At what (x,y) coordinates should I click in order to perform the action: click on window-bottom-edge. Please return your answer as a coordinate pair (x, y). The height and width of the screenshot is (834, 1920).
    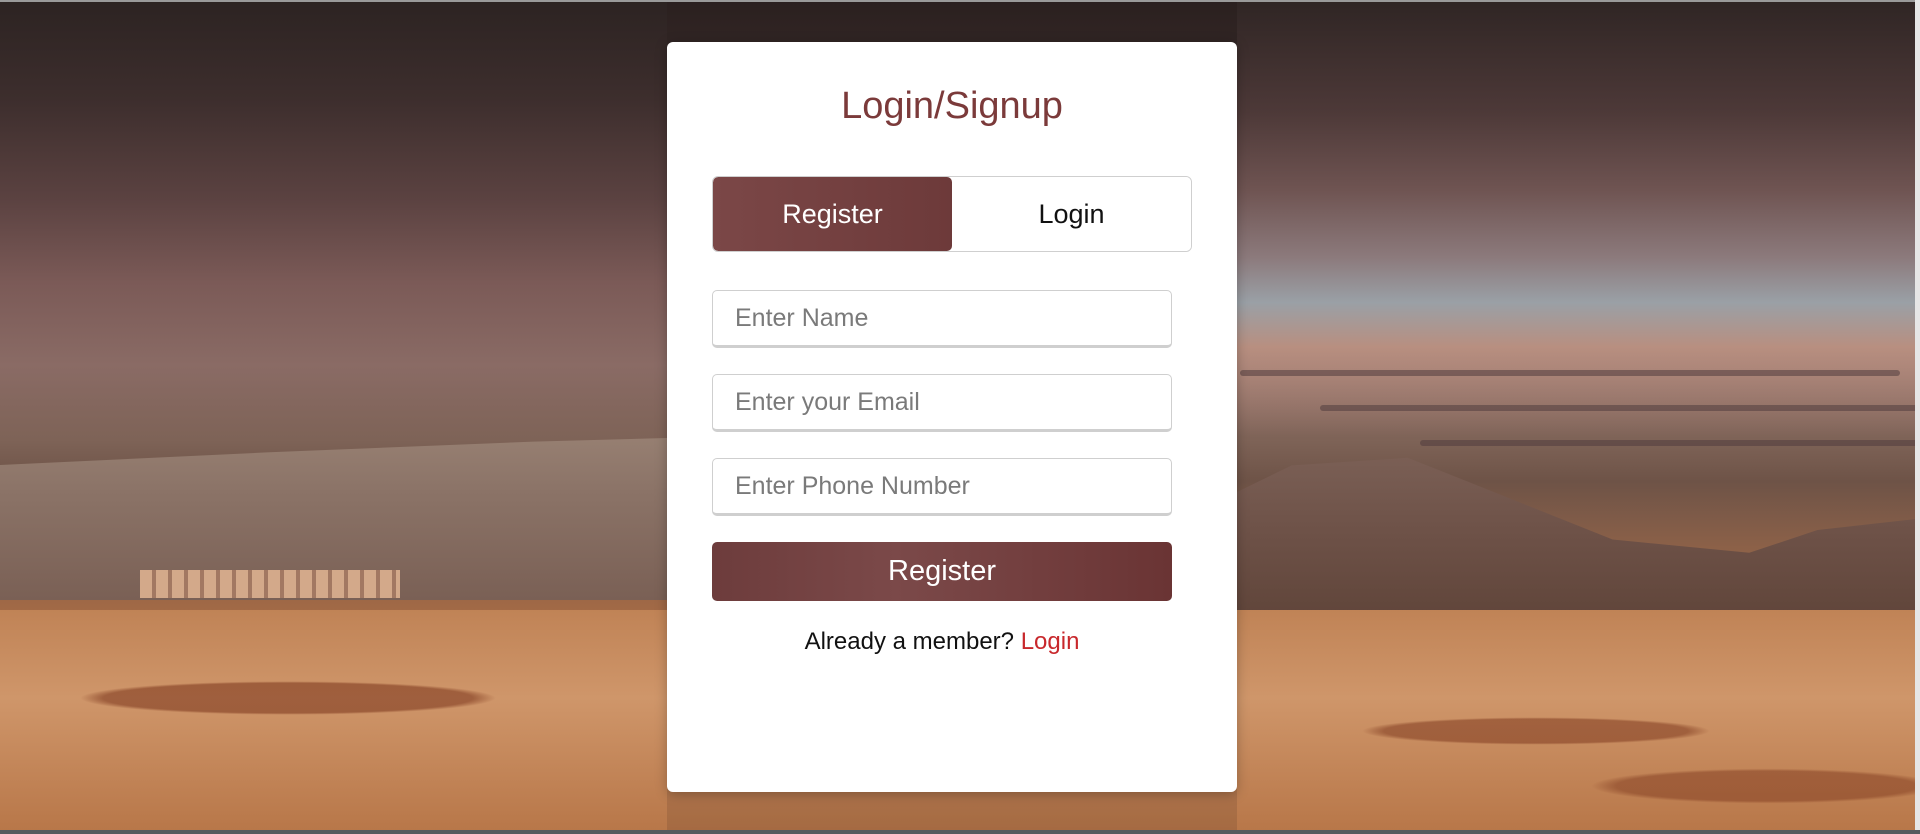
    Looking at the image, I should click on (960, 832).